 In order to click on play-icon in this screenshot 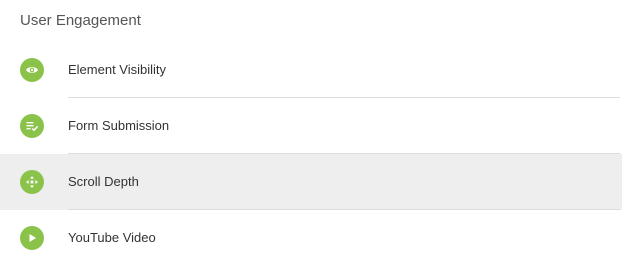, I will do `click(32, 238)`.